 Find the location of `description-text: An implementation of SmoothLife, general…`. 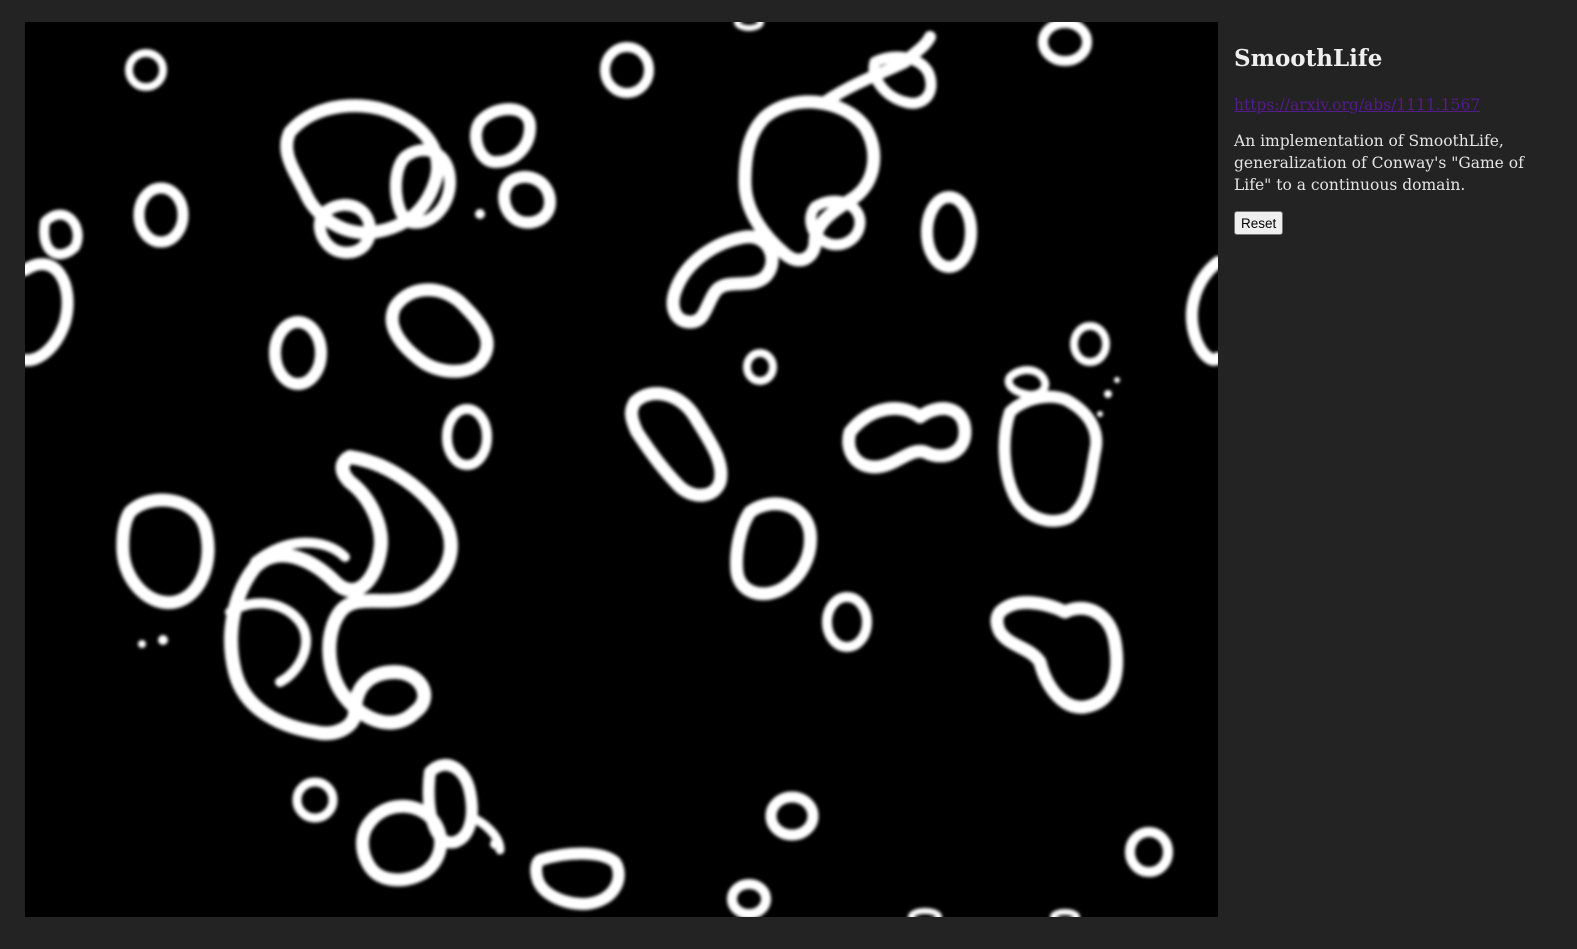

description-text: An implementation of SmoothLife, general… is located at coordinates (1379, 163).